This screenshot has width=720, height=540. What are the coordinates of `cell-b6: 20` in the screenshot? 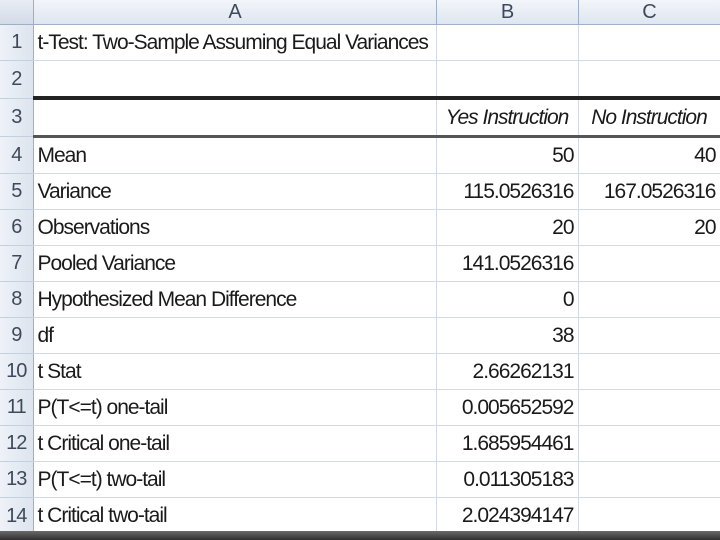 It's located at (507, 227).